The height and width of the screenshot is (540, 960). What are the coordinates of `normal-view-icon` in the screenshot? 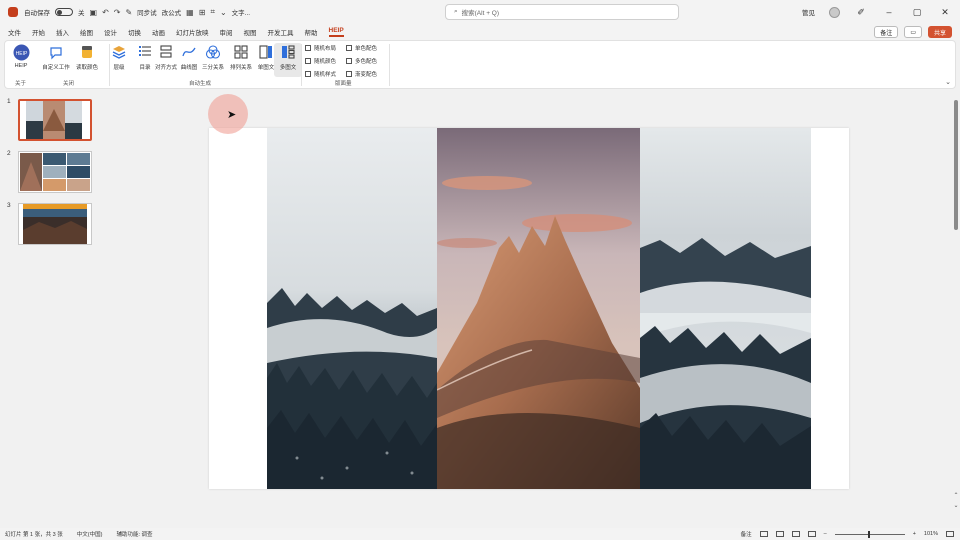 It's located at (763, 534).